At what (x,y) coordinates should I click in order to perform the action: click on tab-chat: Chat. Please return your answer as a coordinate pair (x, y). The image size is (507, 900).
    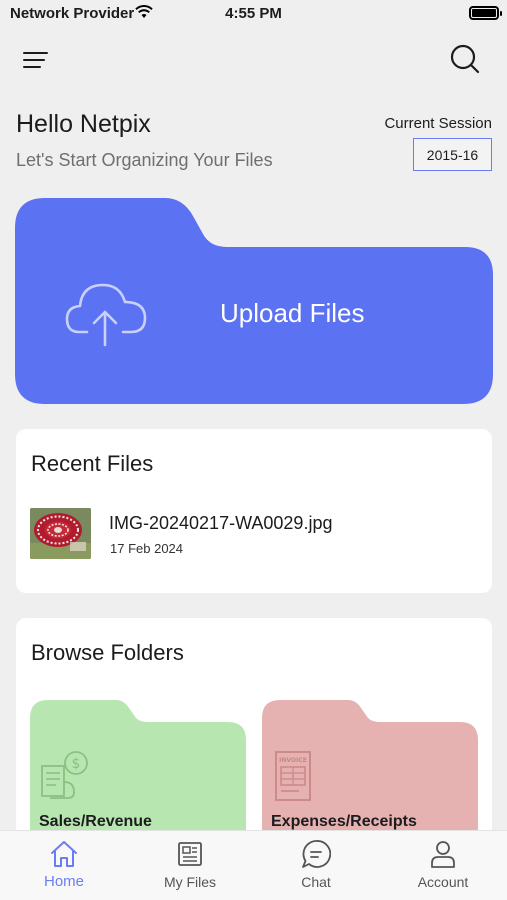
    Looking at the image, I should click on (316, 865).